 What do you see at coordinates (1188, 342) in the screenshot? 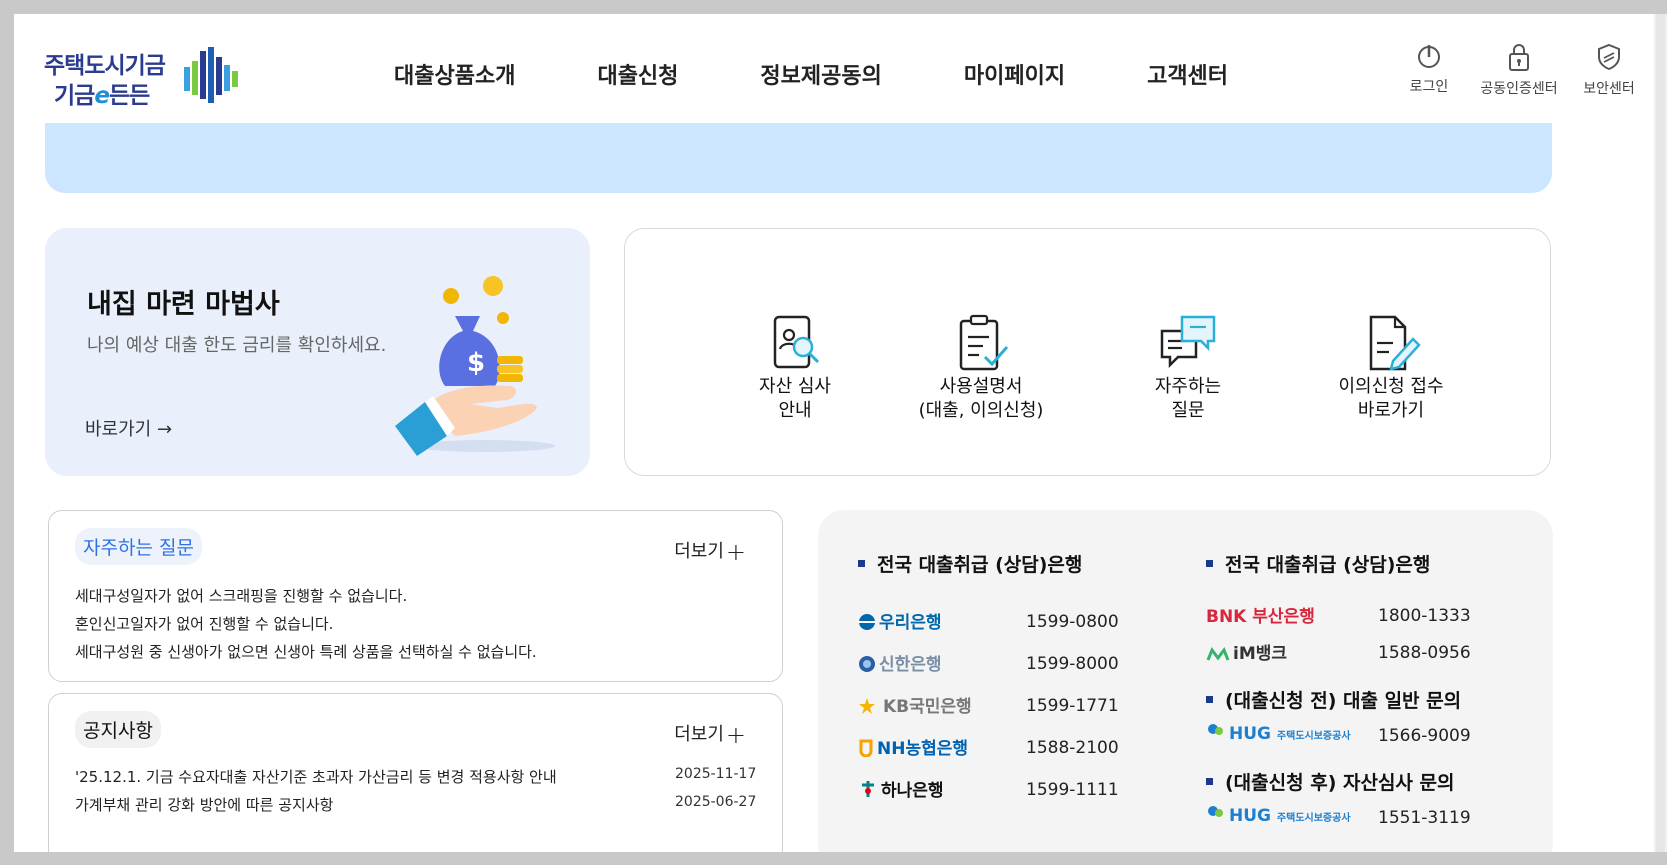
I see `chat-bubbles-icon` at bounding box center [1188, 342].